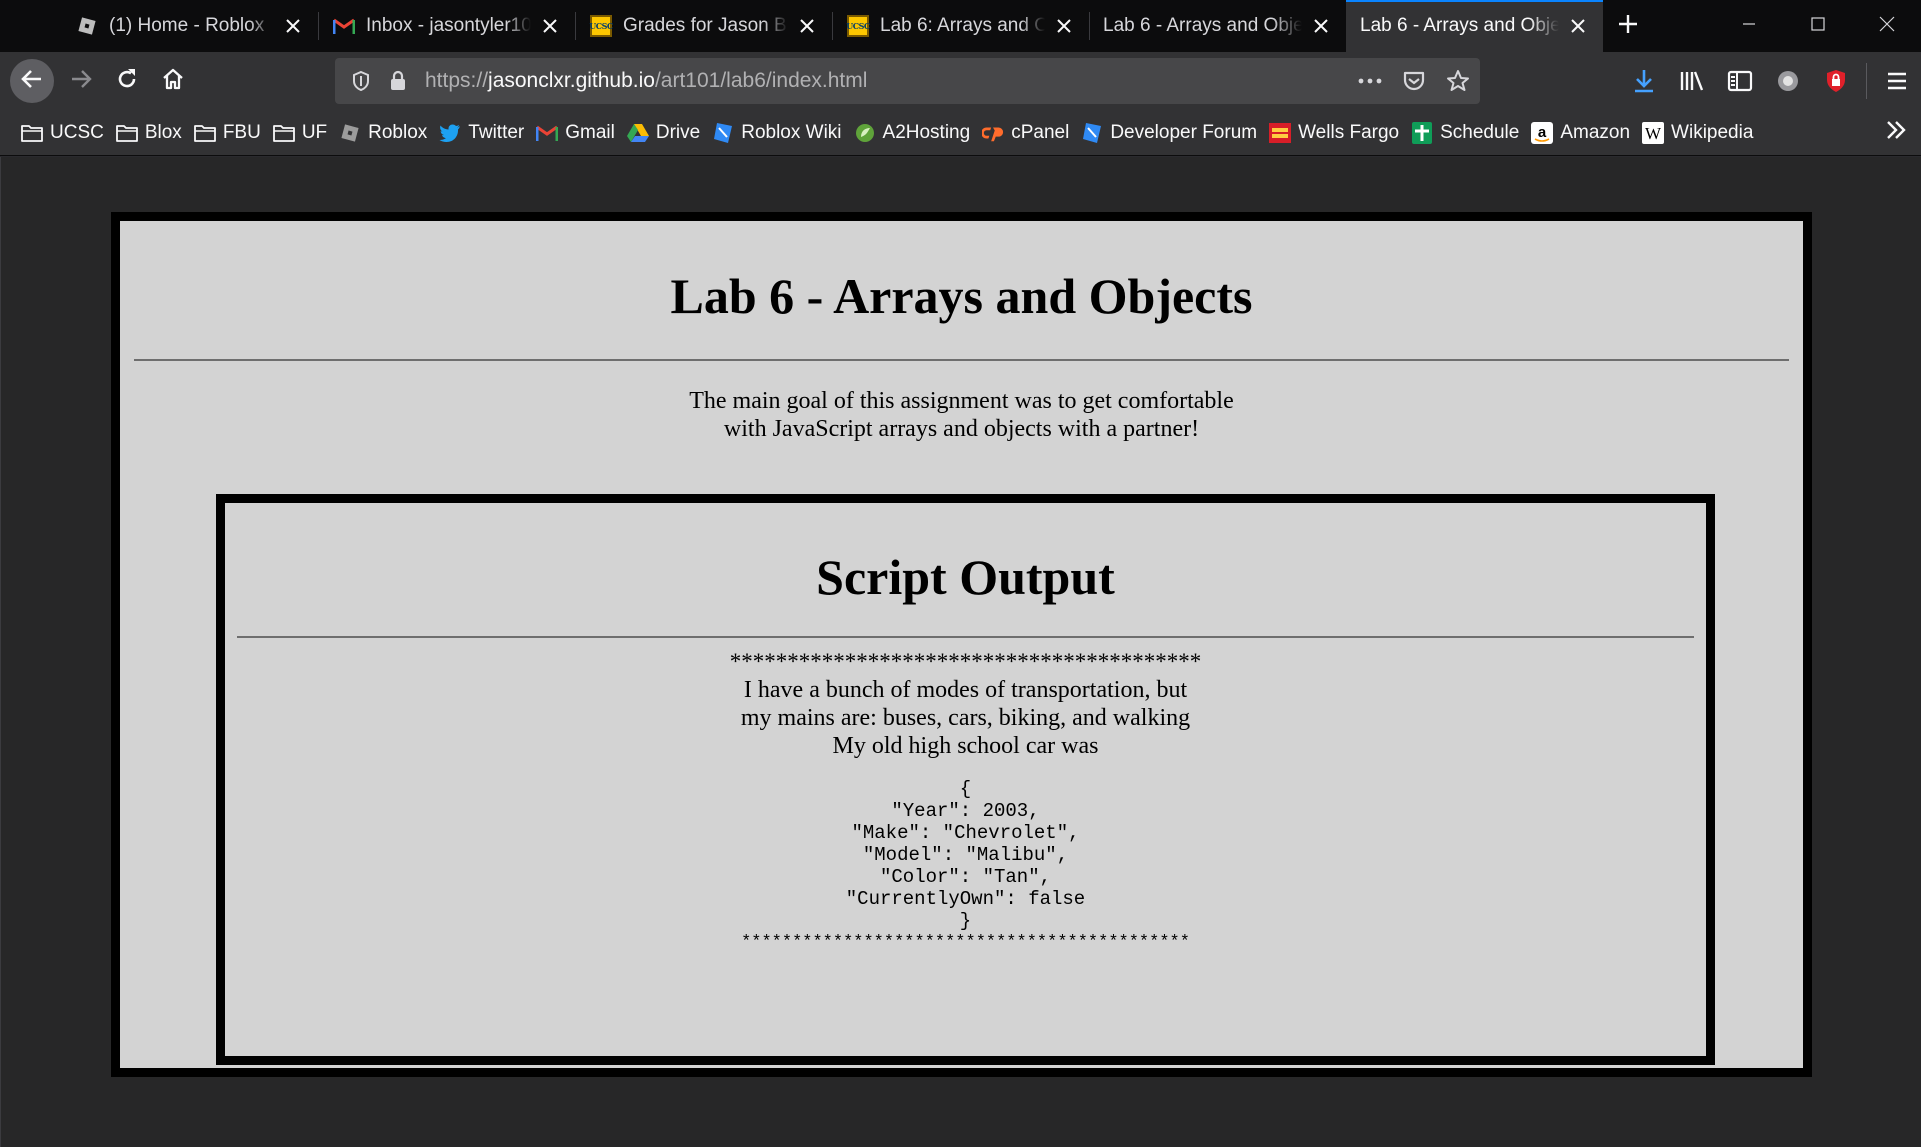  Describe the element at coordinates (1886, 26) in the screenshot. I see `close-window-button` at that location.